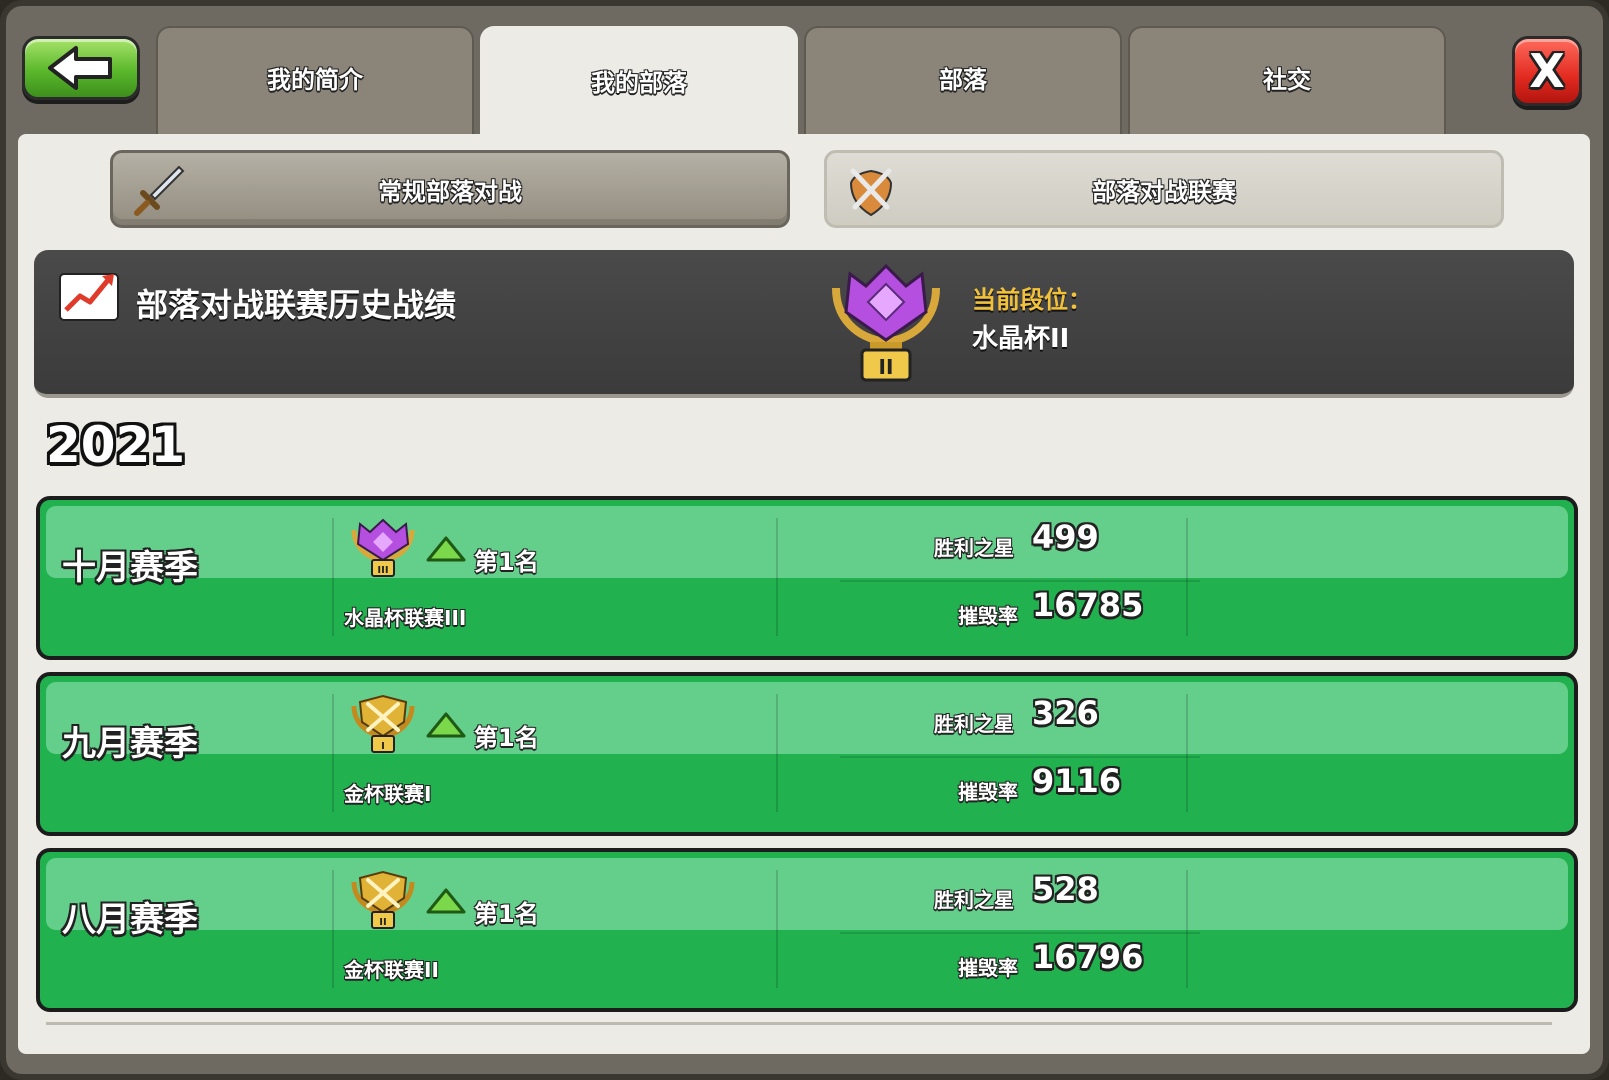 Image resolution: width=1609 pixels, height=1080 pixels. I want to click on season-row: 九月赛季 I 第1名 金杯联赛I 胜利之星 326 摧毁率 9116, so click(807, 754).